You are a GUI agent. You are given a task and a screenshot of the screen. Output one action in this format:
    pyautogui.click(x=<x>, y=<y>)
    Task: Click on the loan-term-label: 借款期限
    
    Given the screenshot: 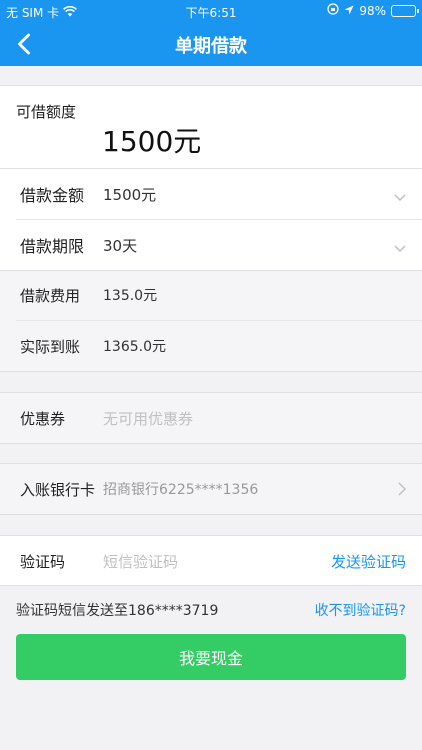 What is the action you would take?
    pyautogui.click(x=52, y=246)
    